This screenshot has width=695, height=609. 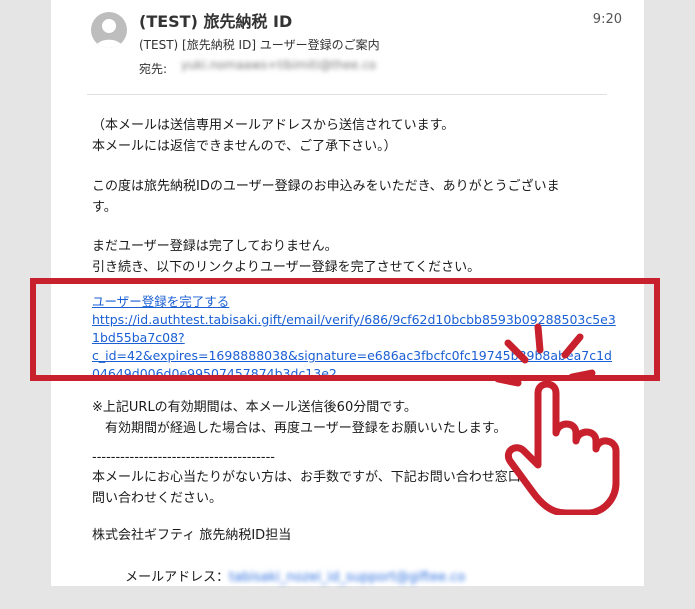 I want to click on email-subject: (TEST) [旅先納税 ID] ユーザー登録のご案内, so click(x=259, y=45).